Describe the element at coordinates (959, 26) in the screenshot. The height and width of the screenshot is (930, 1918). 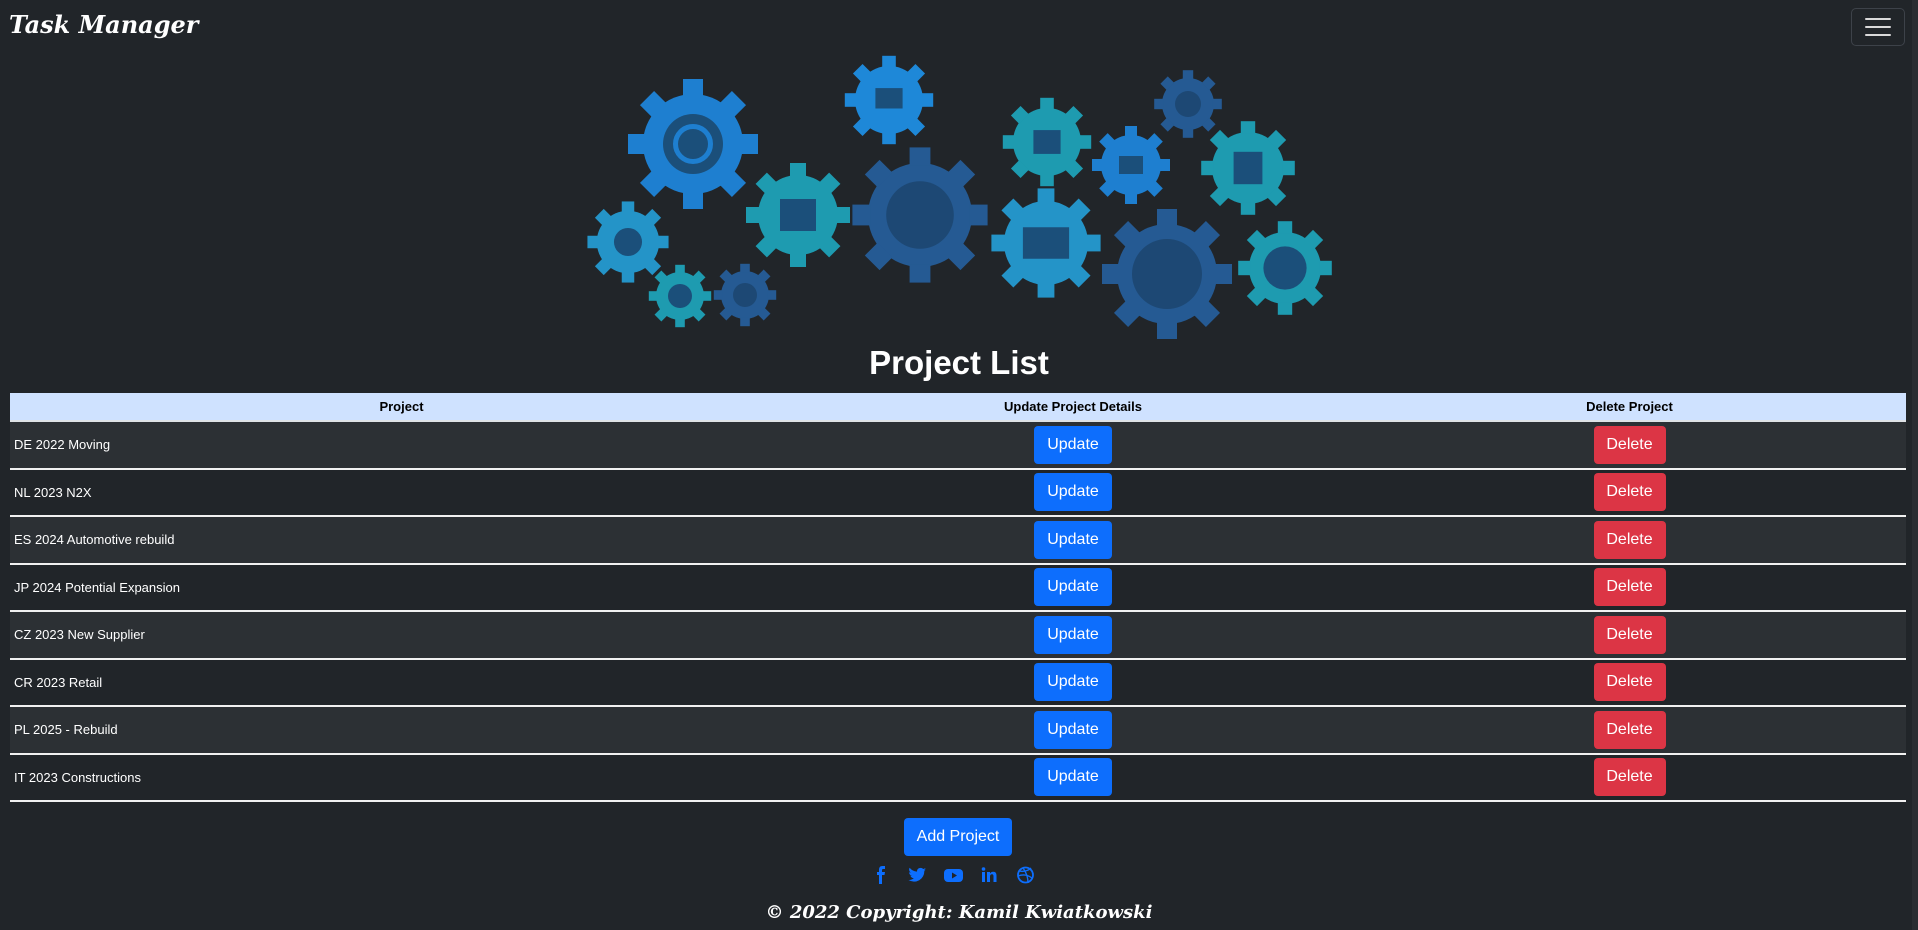
I see `navbar: Task Manager` at that location.